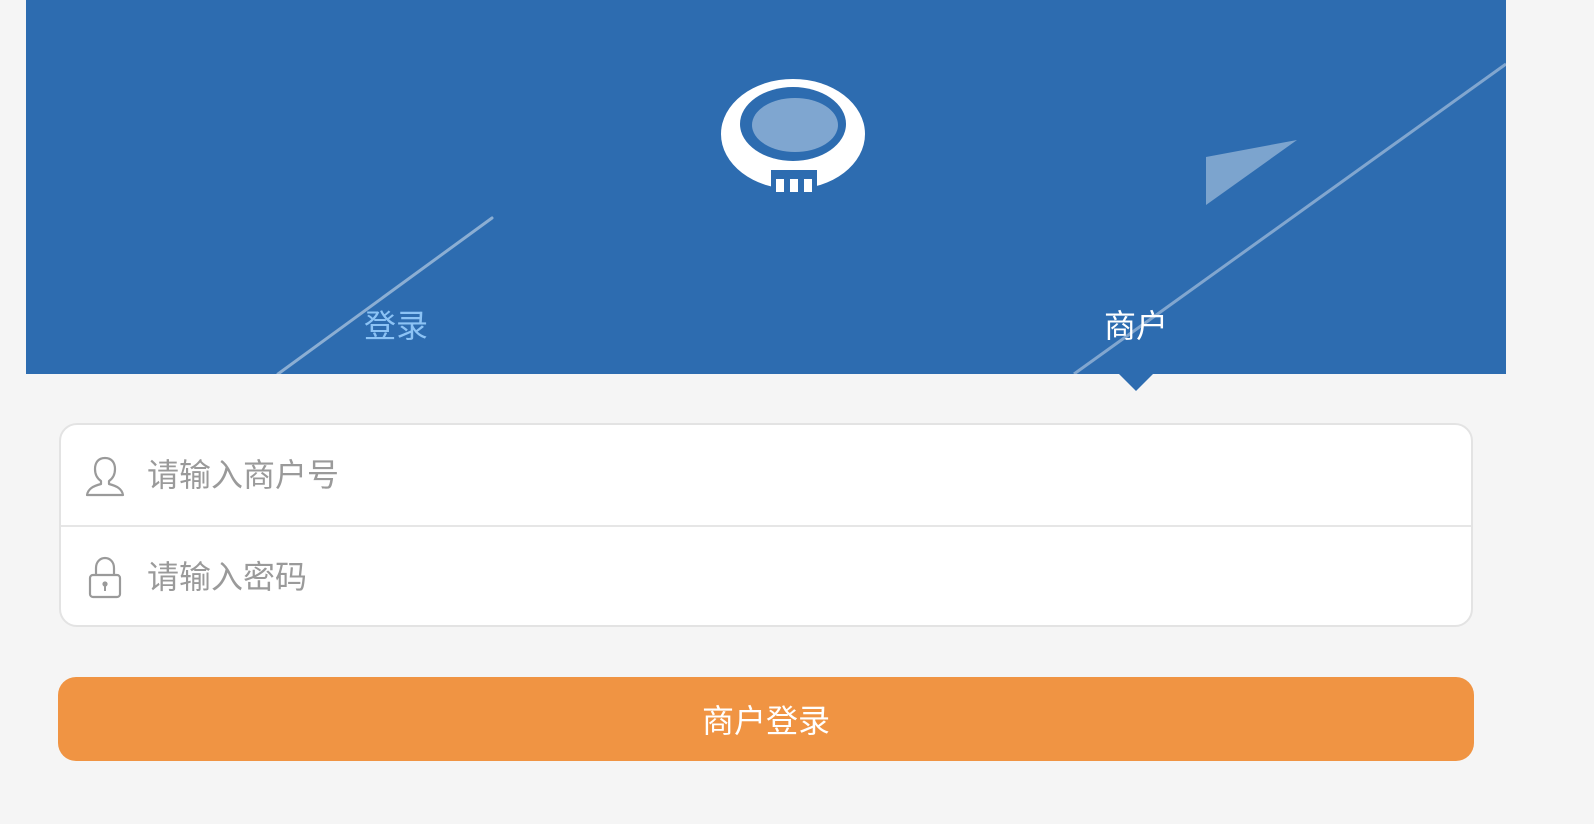 Image resolution: width=1594 pixels, height=824 pixels. I want to click on password-row, so click(766, 575).